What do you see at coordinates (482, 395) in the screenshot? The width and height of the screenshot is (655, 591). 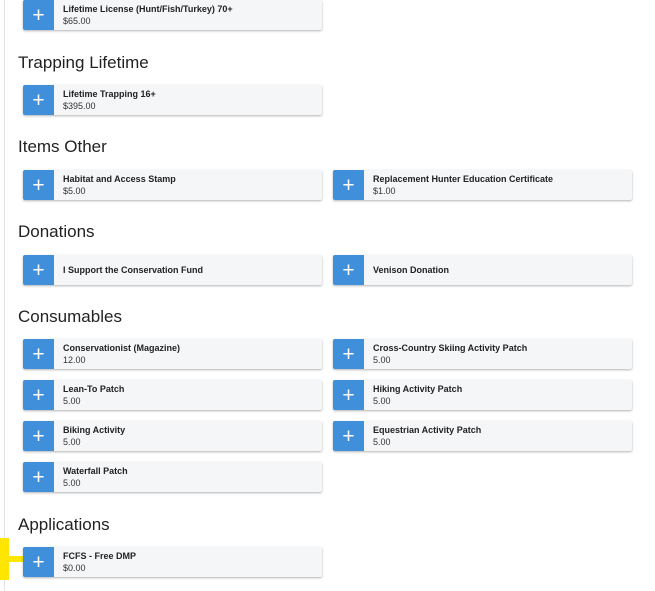 I see `product-card: + Hiking Activity Patch 5.00` at bounding box center [482, 395].